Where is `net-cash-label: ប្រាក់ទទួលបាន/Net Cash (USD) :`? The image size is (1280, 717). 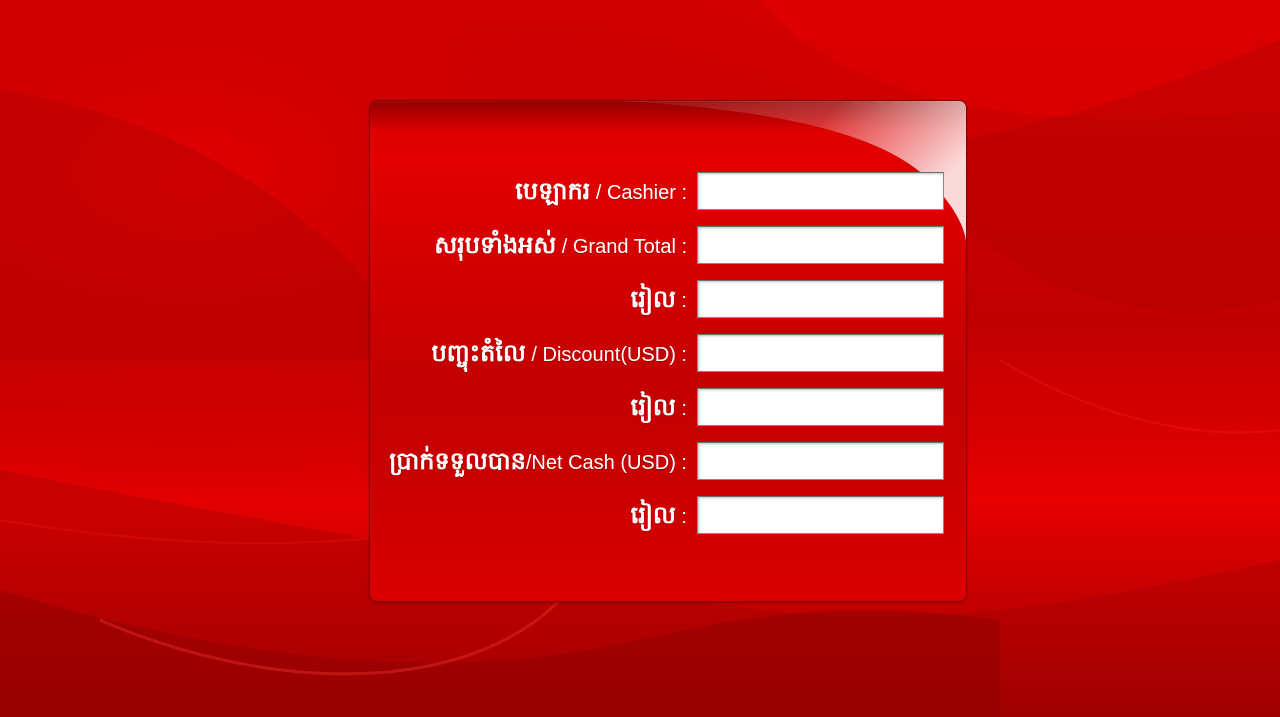 net-cash-label: ប្រាក់ទទួលបាន/Net Cash (USD) : is located at coordinates (538, 460).